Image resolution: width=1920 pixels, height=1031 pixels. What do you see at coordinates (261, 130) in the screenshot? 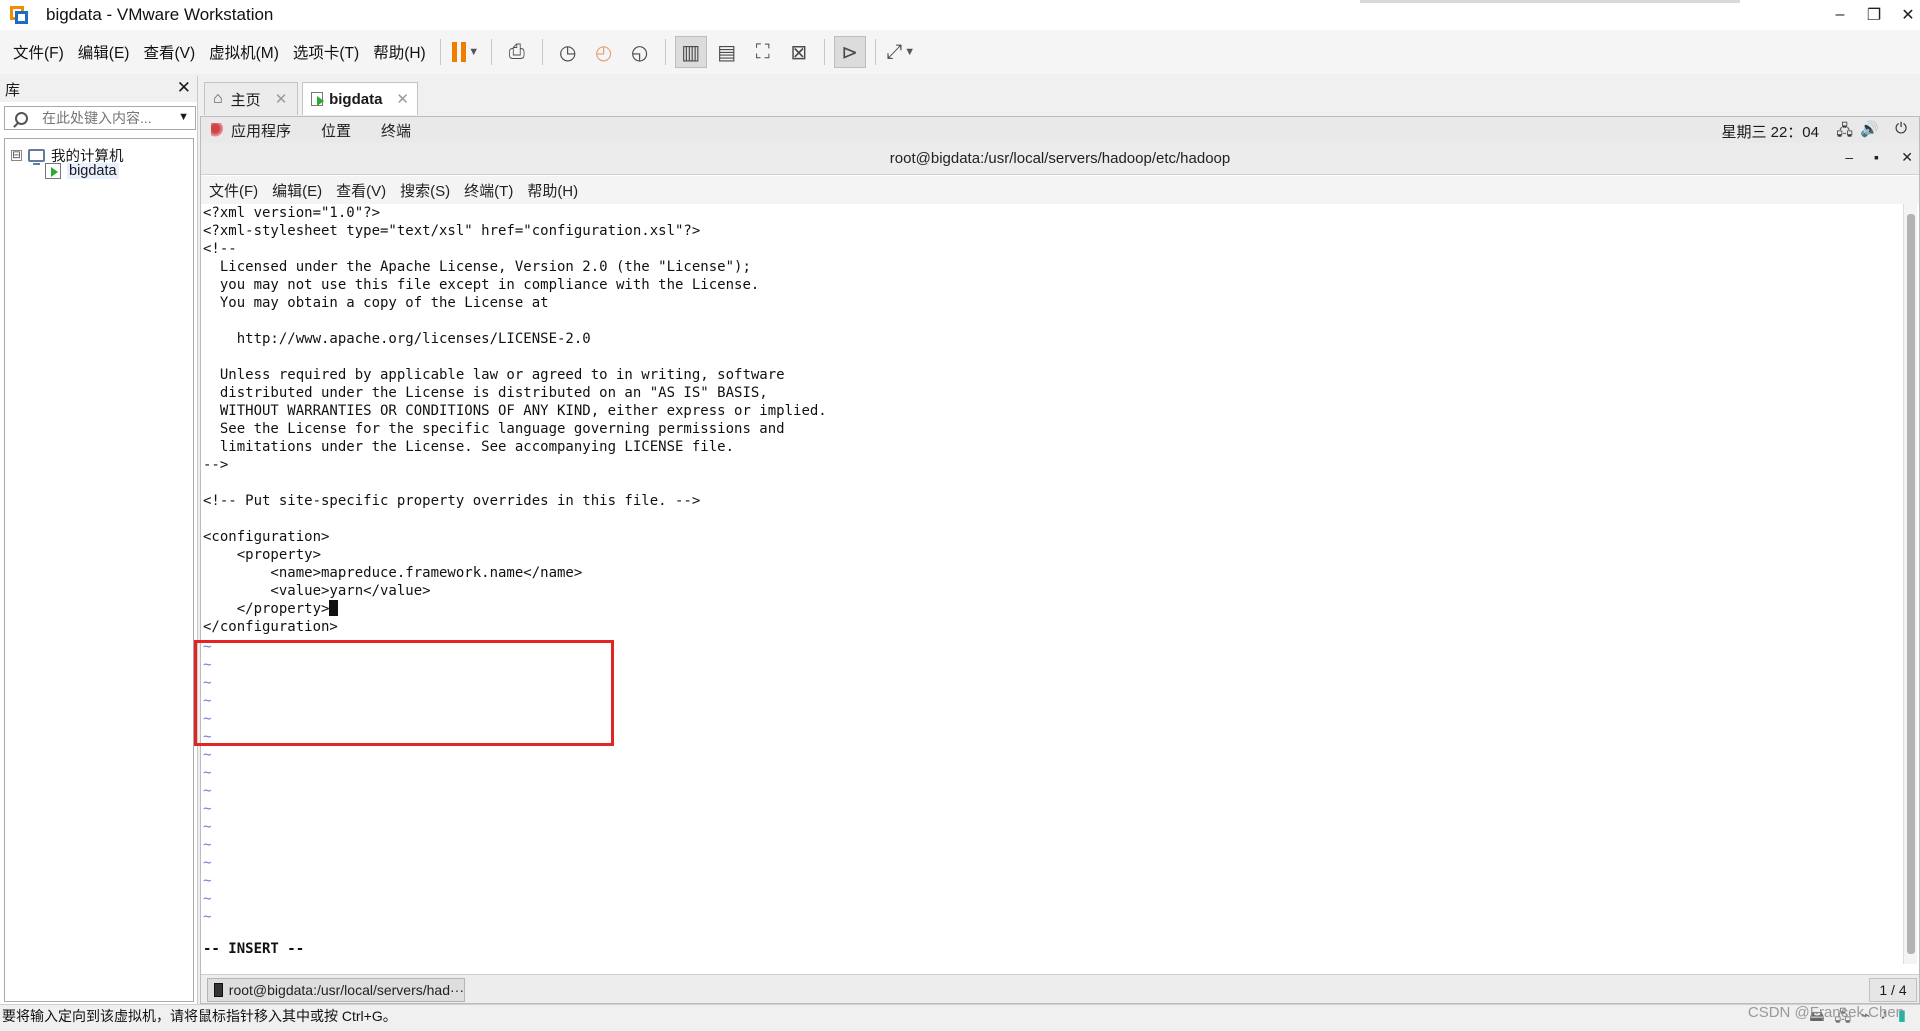
I see `gnome-menu-applications: 应用程序` at bounding box center [261, 130].